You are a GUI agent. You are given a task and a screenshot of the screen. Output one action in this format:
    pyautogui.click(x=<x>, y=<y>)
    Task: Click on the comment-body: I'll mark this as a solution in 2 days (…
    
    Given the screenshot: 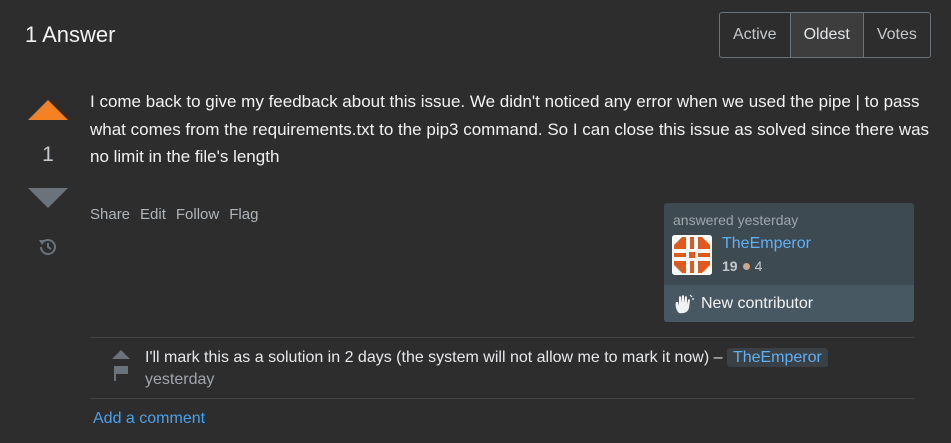 What is the action you would take?
    pyautogui.click(x=434, y=357)
    